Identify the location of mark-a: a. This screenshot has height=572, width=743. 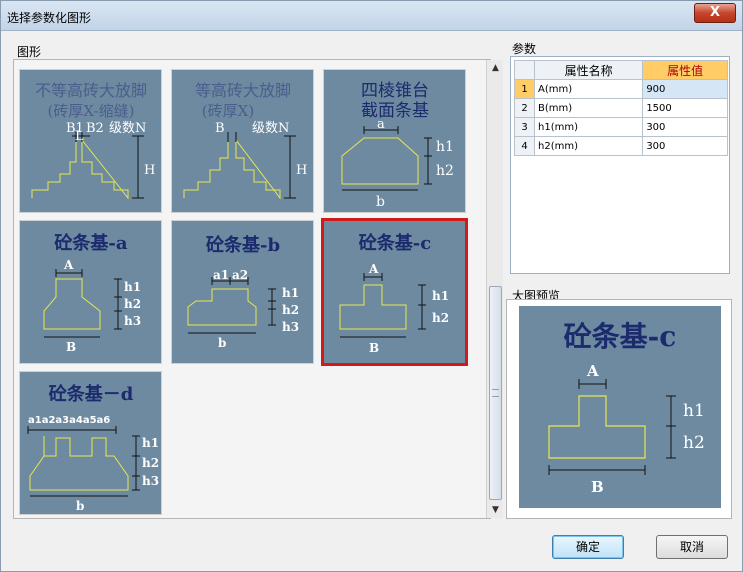
(381, 124).